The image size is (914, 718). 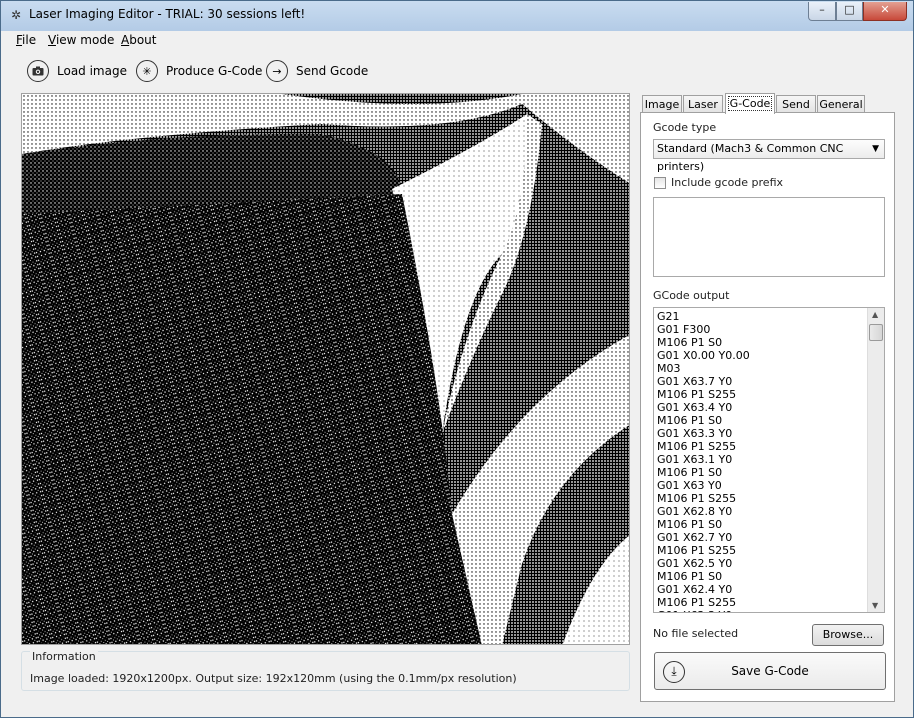 What do you see at coordinates (457, 71) in the screenshot?
I see `toolbar: Load image ✳ Produce G-Code → Send Gcode` at bounding box center [457, 71].